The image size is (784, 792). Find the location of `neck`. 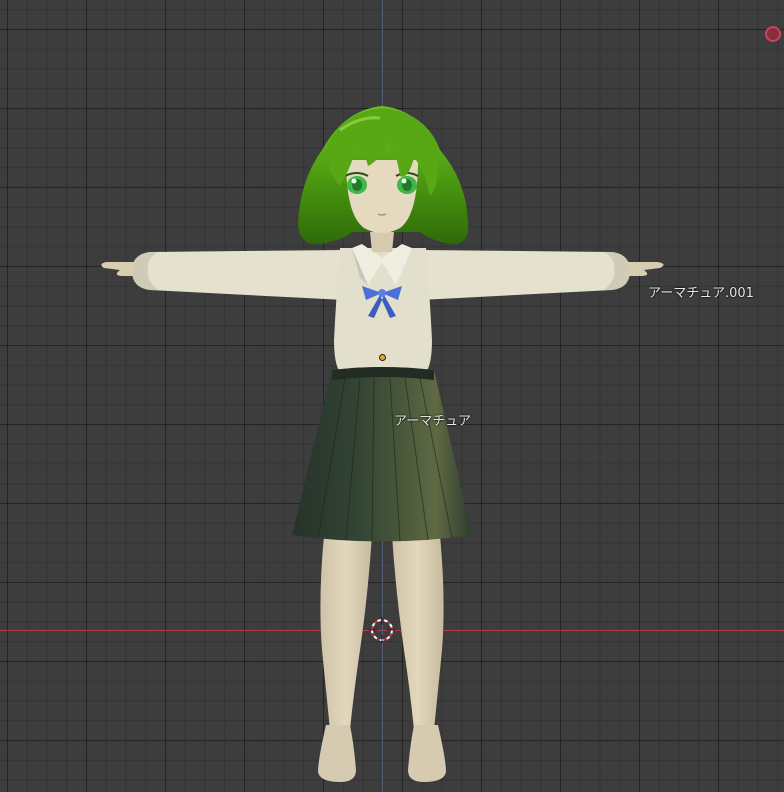

neck is located at coordinates (382, 242).